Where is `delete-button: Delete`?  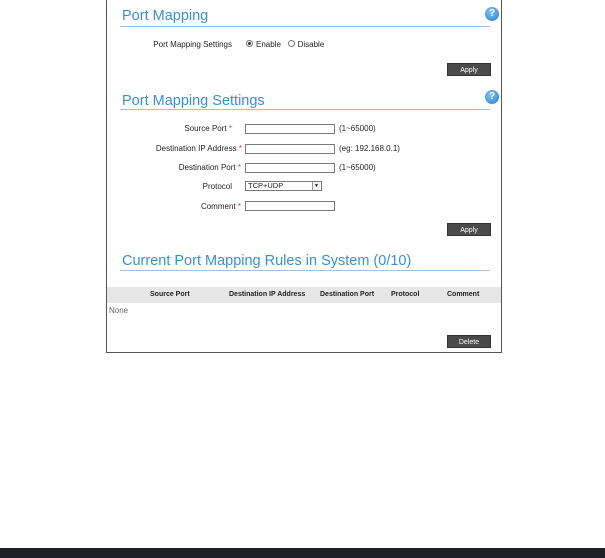
delete-button: Delete is located at coordinates (469, 341).